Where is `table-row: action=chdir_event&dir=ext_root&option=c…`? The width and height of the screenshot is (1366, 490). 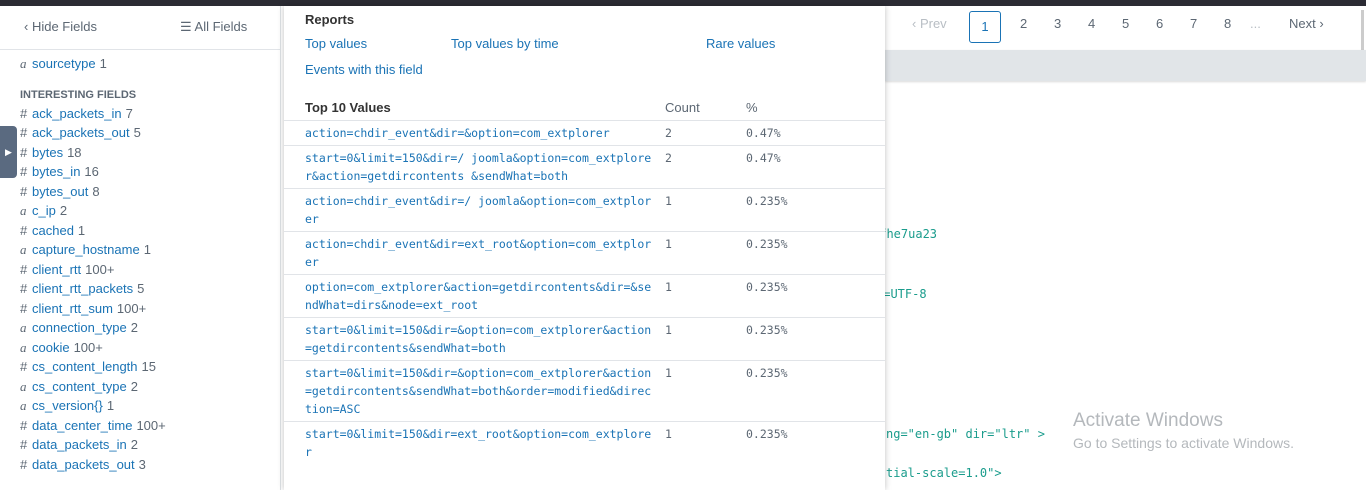
table-row: action=chdir_event&dir=ext_root&option=c… is located at coordinates (584, 252).